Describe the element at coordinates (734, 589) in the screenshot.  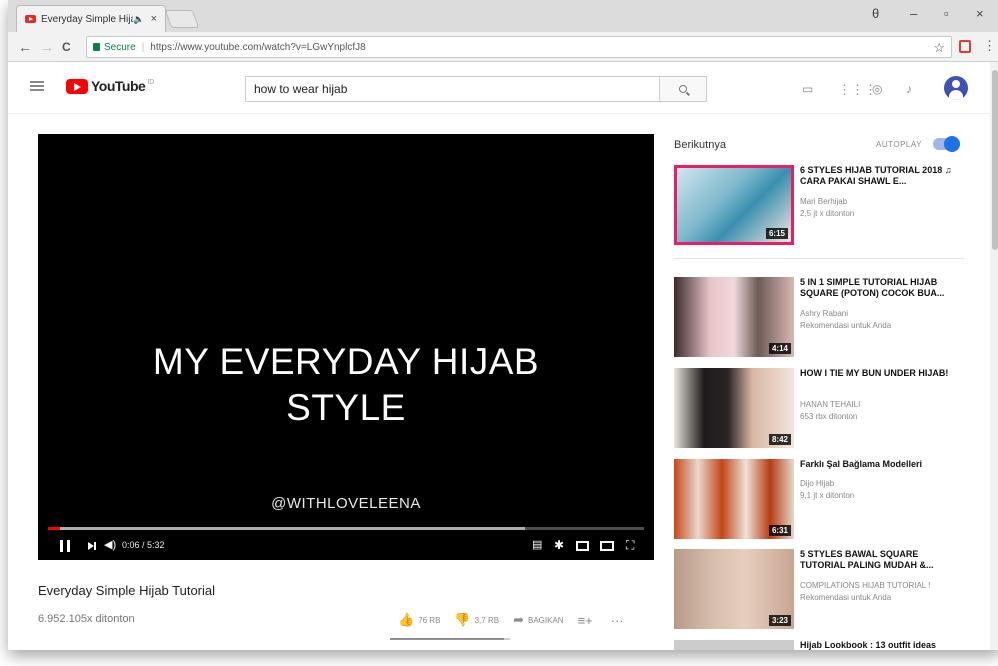
I see `video-thumbnail: 3:23` at that location.